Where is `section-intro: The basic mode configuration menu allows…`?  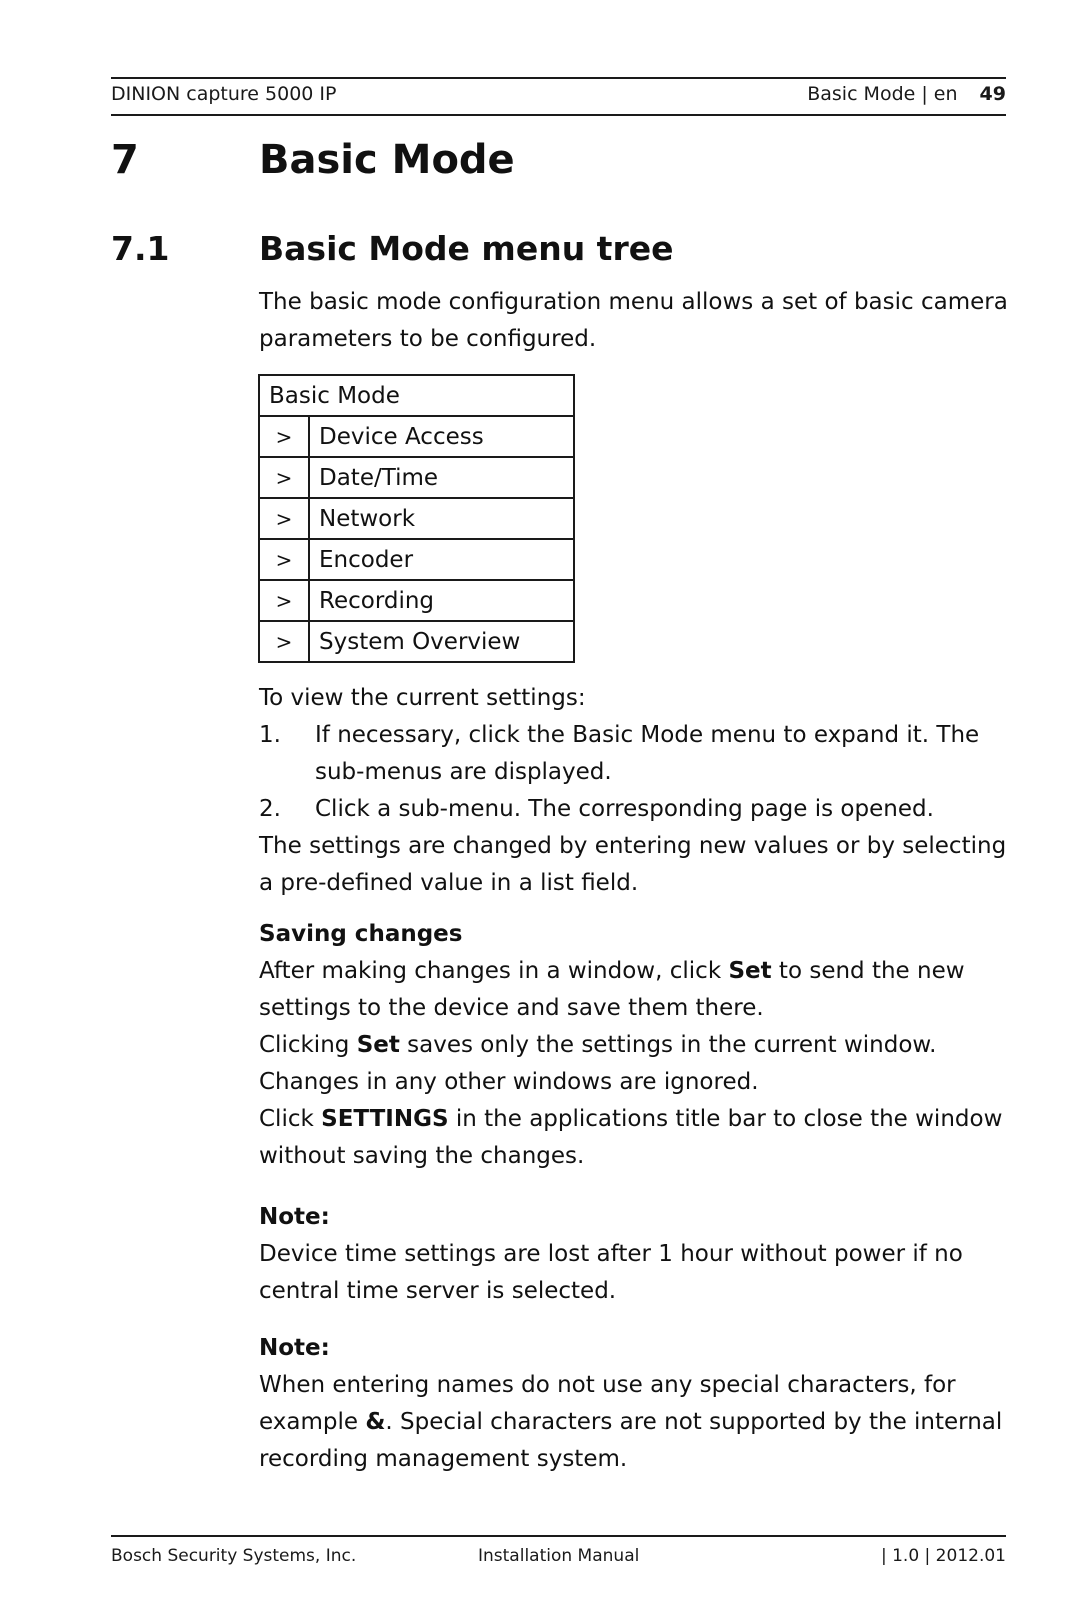 section-intro: The basic mode configuration menu allows… is located at coordinates (633, 320).